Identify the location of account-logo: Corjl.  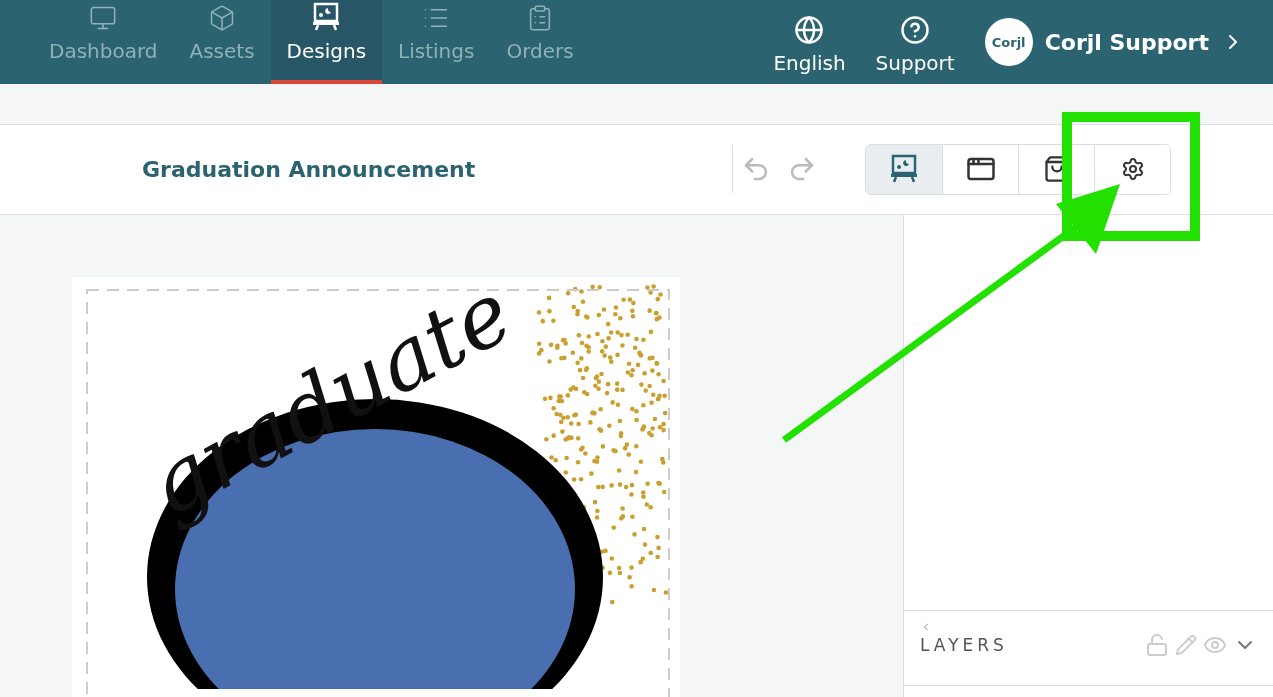
(1008, 42).